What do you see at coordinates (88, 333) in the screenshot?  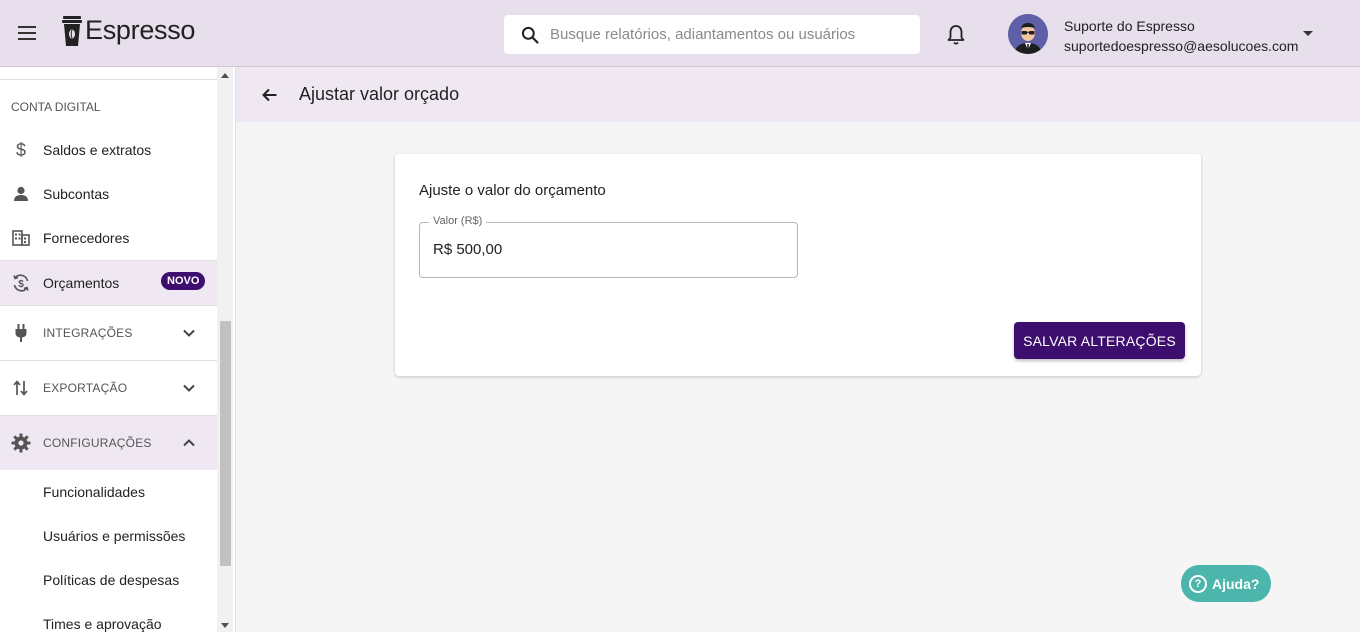 I see `sidebar-group-label: INTEGRAÇÕES` at bounding box center [88, 333].